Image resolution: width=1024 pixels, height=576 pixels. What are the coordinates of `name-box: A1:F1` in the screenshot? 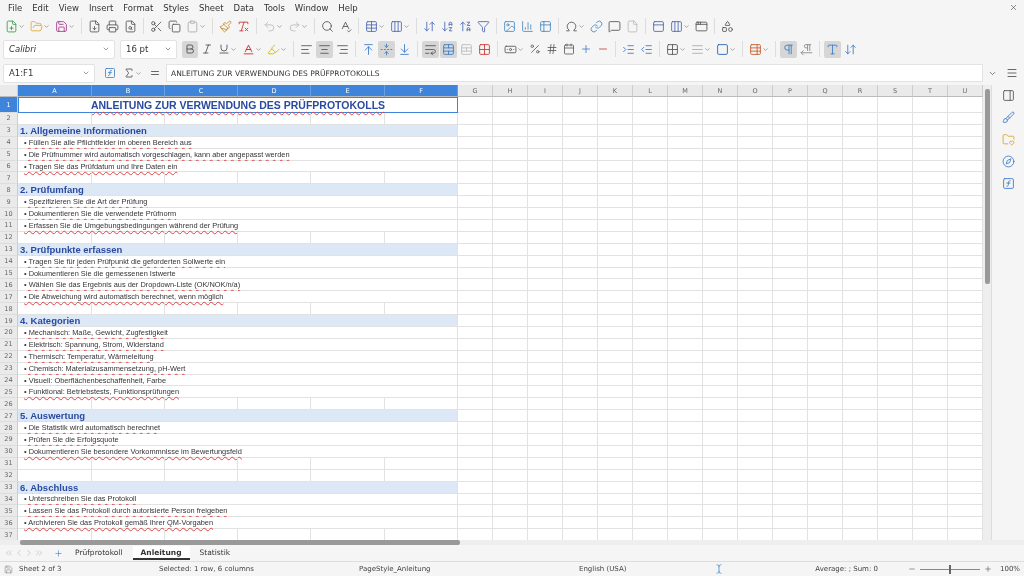 It's located at (49, 73).